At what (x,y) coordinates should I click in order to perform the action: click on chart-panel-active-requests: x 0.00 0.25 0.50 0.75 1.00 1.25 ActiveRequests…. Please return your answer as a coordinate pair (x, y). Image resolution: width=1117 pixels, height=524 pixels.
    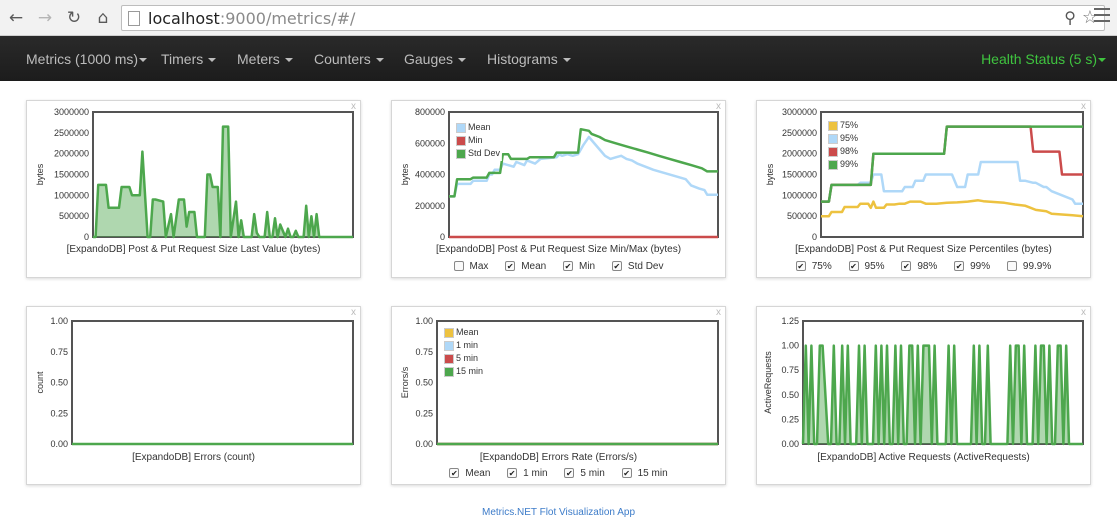
    Looking at the image, I should click on (923, 395).